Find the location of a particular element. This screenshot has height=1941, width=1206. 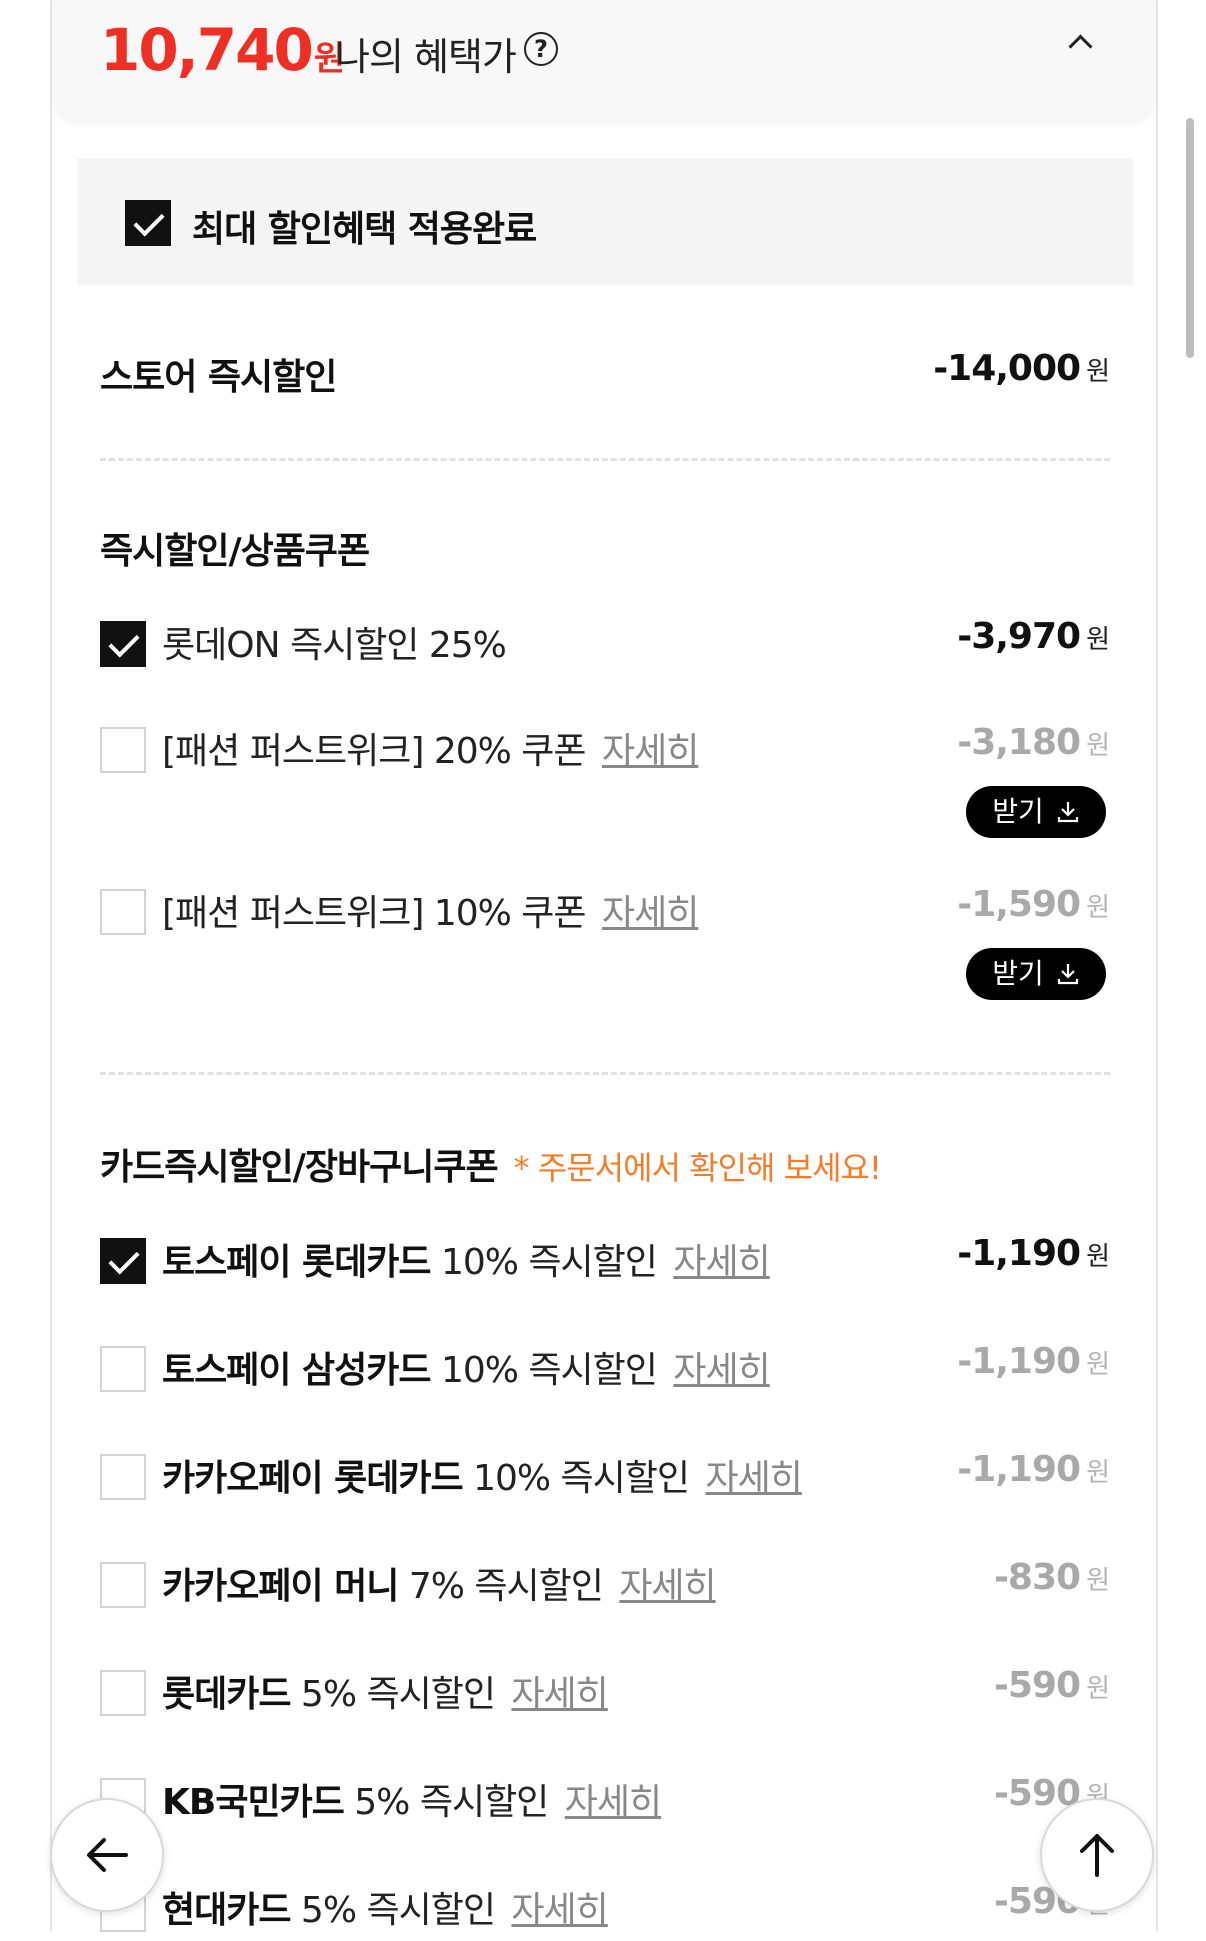

card-discount-row: 카카오페이 머니 7% 즉시할인 자세히 -830 원 is located at coordinates (605, 1587).